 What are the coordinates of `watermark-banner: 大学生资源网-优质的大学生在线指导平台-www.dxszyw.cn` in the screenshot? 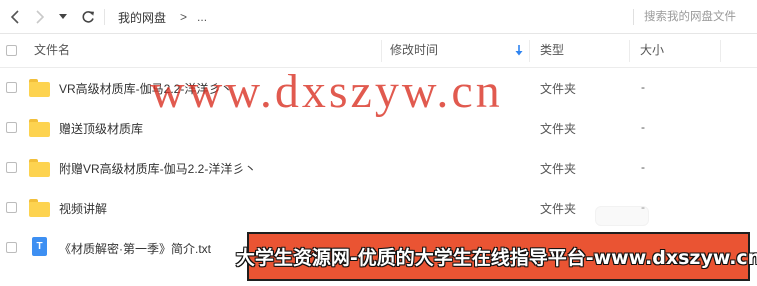 It's located at (496, 256).